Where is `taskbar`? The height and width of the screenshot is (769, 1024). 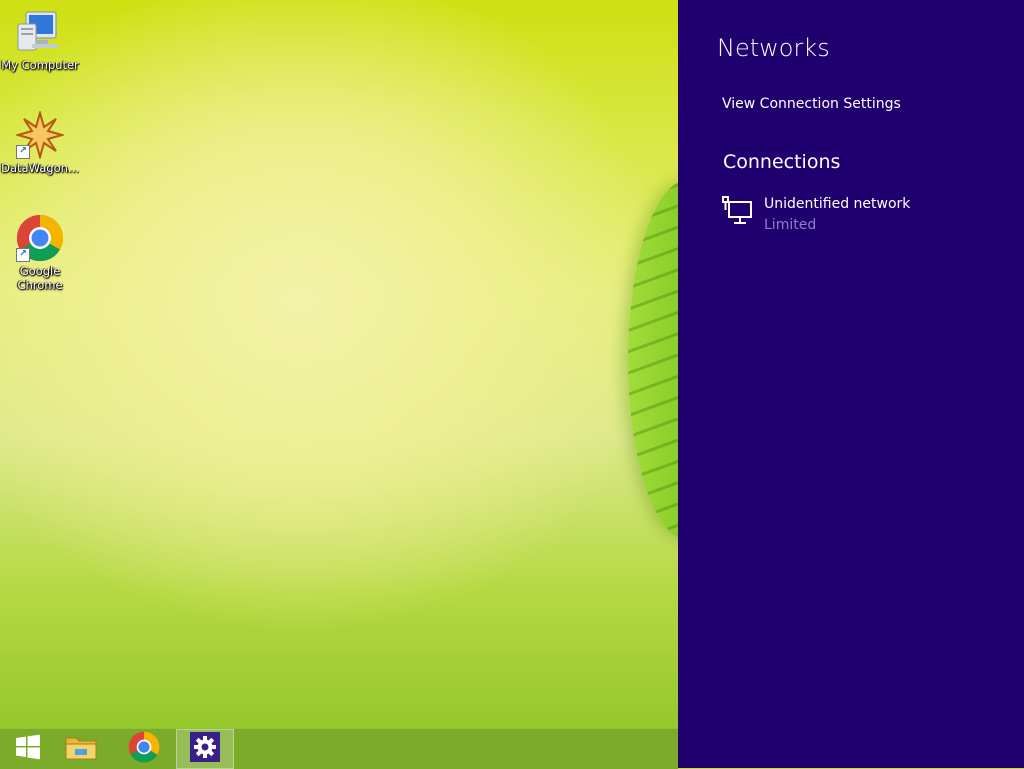 taskbar is located at coordinates (339, 748).